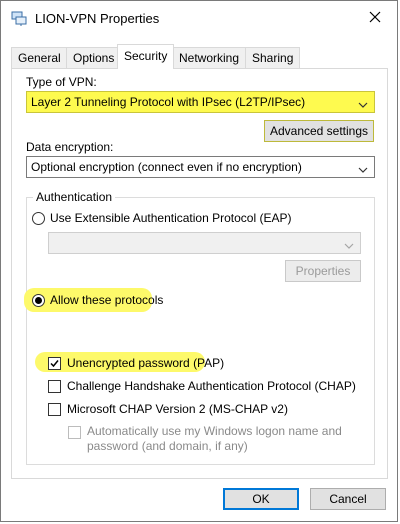 This screenshot has width=400, height=524. What do you see at coordinates (107, 300) in the screenshot?
I see `allow-protocols-label: Allow these protocols` at bounding box center [107, 300].